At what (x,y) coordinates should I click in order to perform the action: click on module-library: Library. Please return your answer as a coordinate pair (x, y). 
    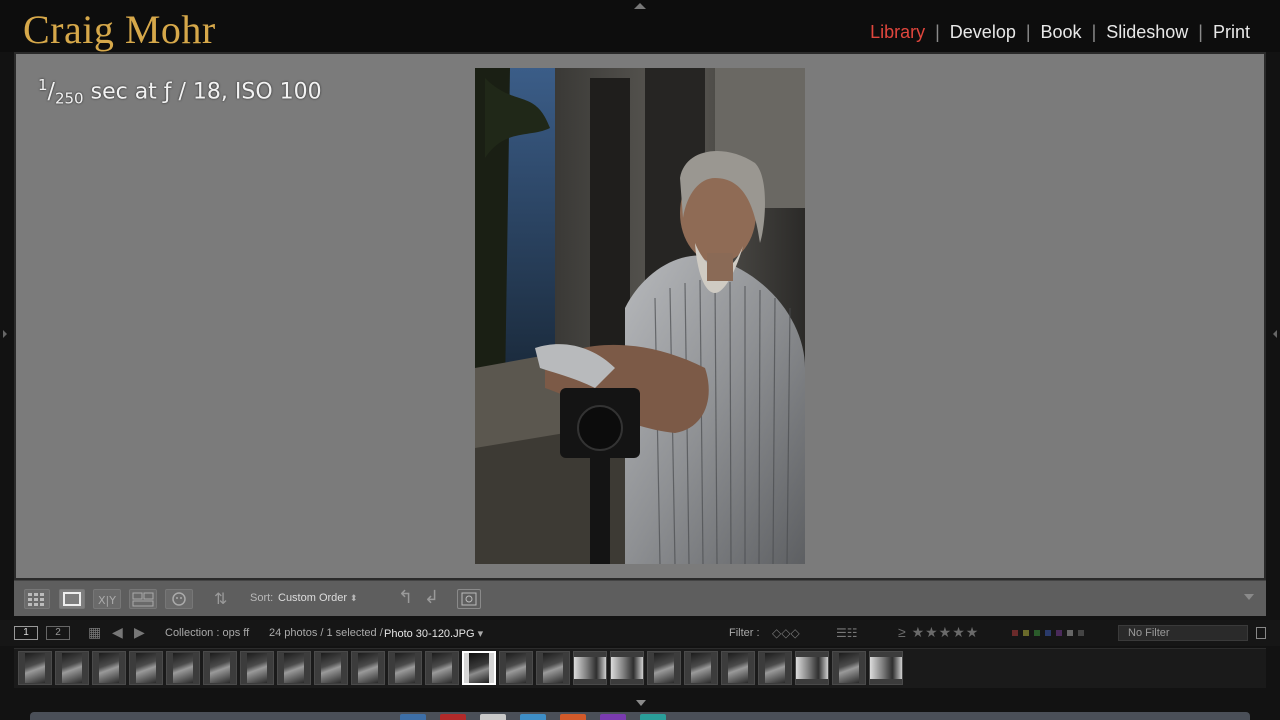
    Looking at the image, I should click on (897, 32).